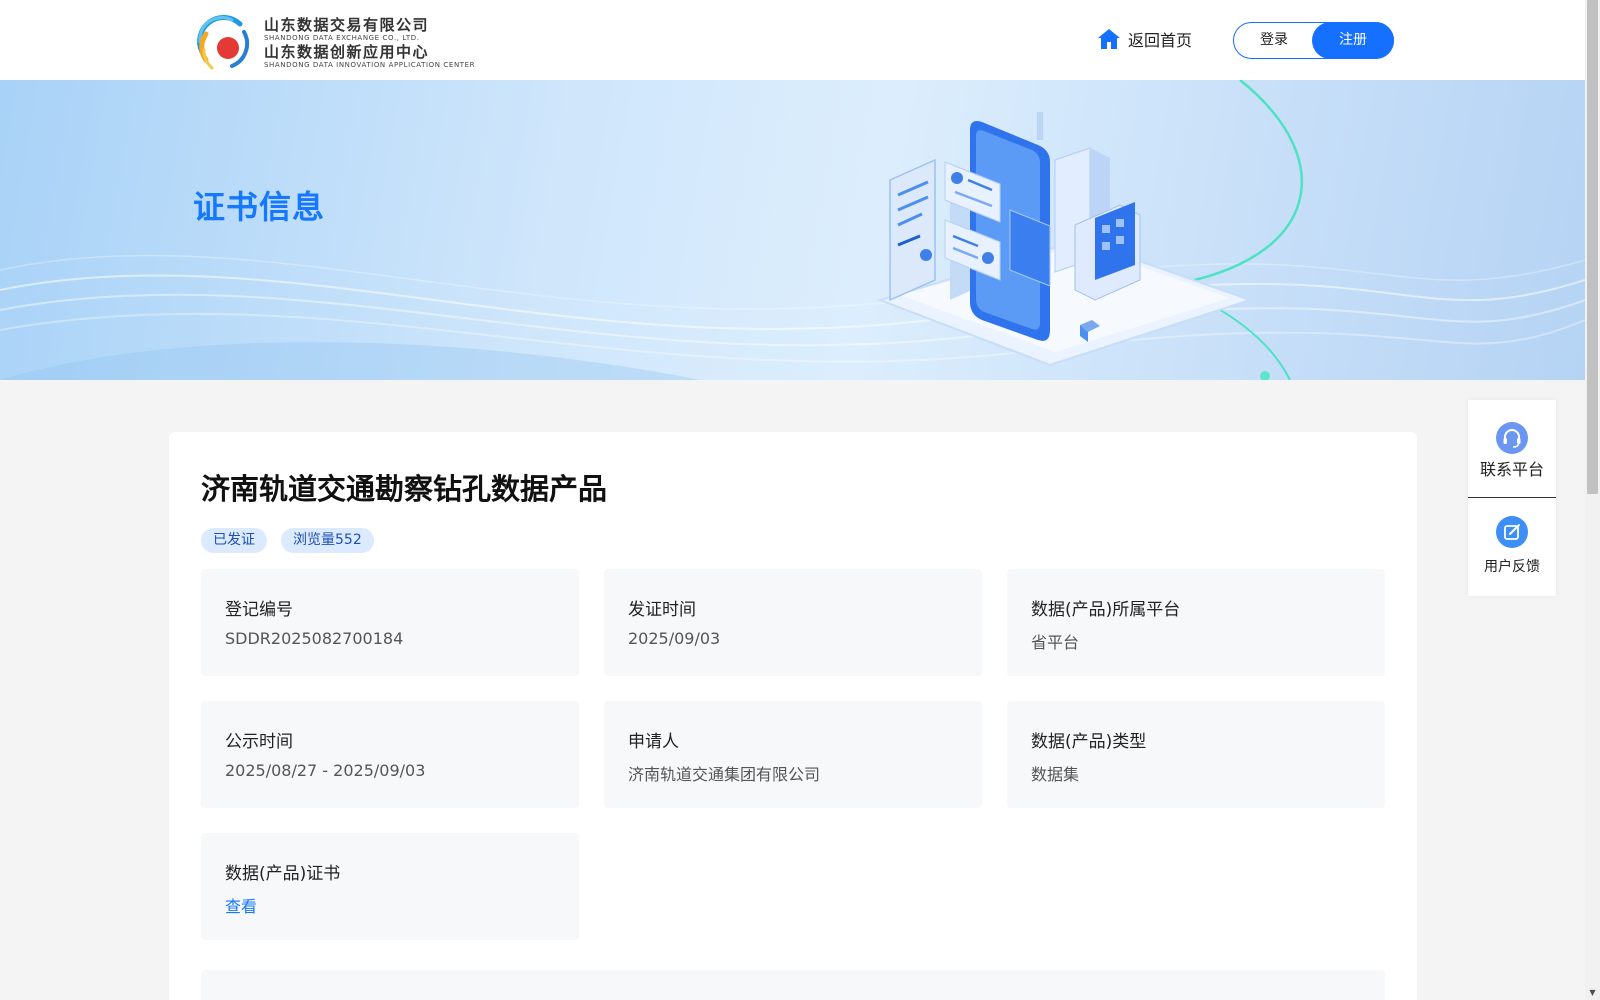 The width and height of the screenshot is (1600, 1000). I want to click on scroll-down-arrow-icon: ▼, so click(1592, 993).